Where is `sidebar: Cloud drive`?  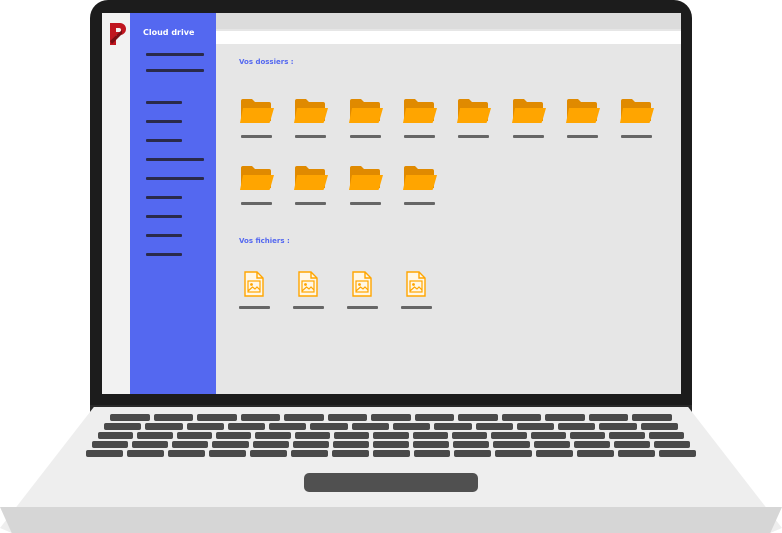
sidebar: Cloud drive is located at coordinates (173, 203).